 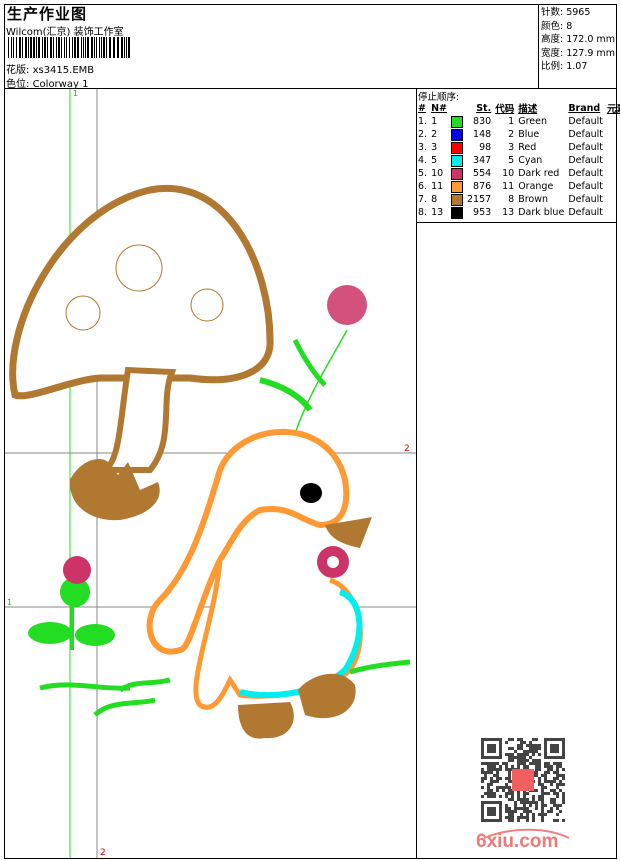 I want to click on guide-label-v1: 1, so click(x=75, y=93).